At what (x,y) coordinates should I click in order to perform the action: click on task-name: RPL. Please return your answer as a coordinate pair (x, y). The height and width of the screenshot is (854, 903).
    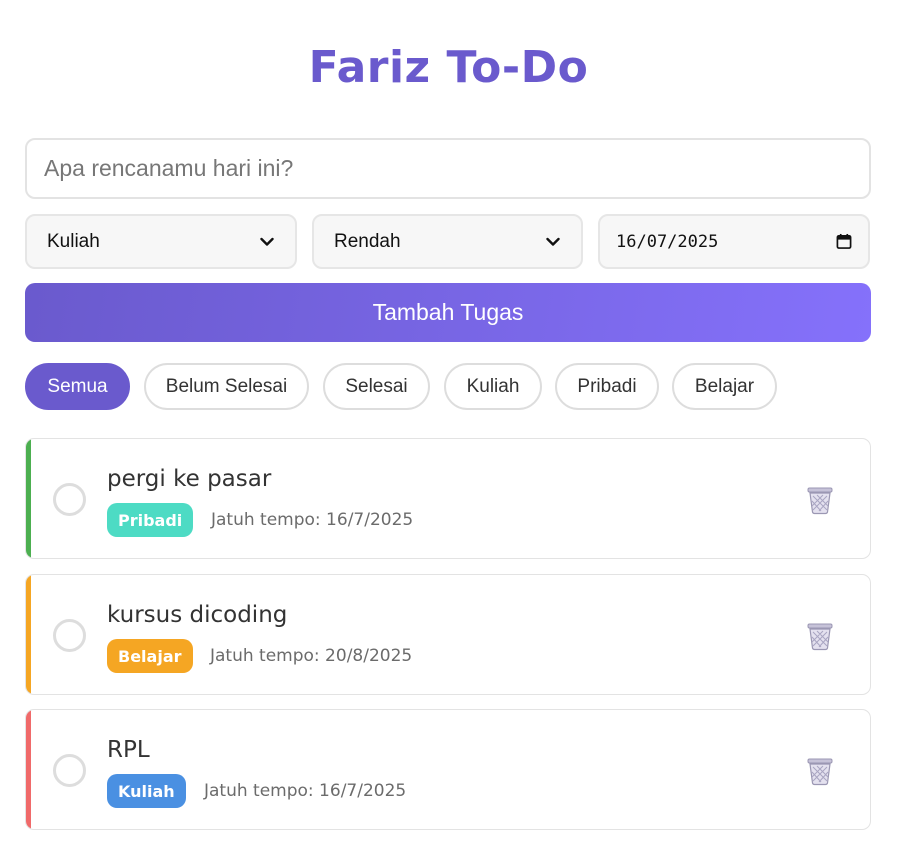
    Looking at the image, I should click on (128, 750).